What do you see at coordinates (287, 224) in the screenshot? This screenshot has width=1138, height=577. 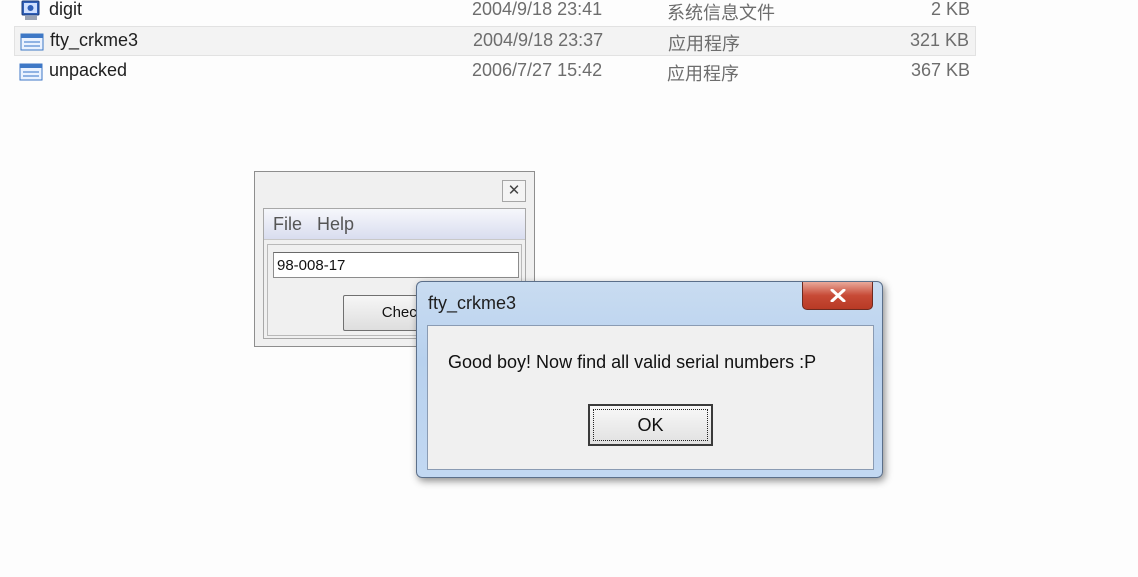 I see `menu-file: File` at bounding box center [287, 224].